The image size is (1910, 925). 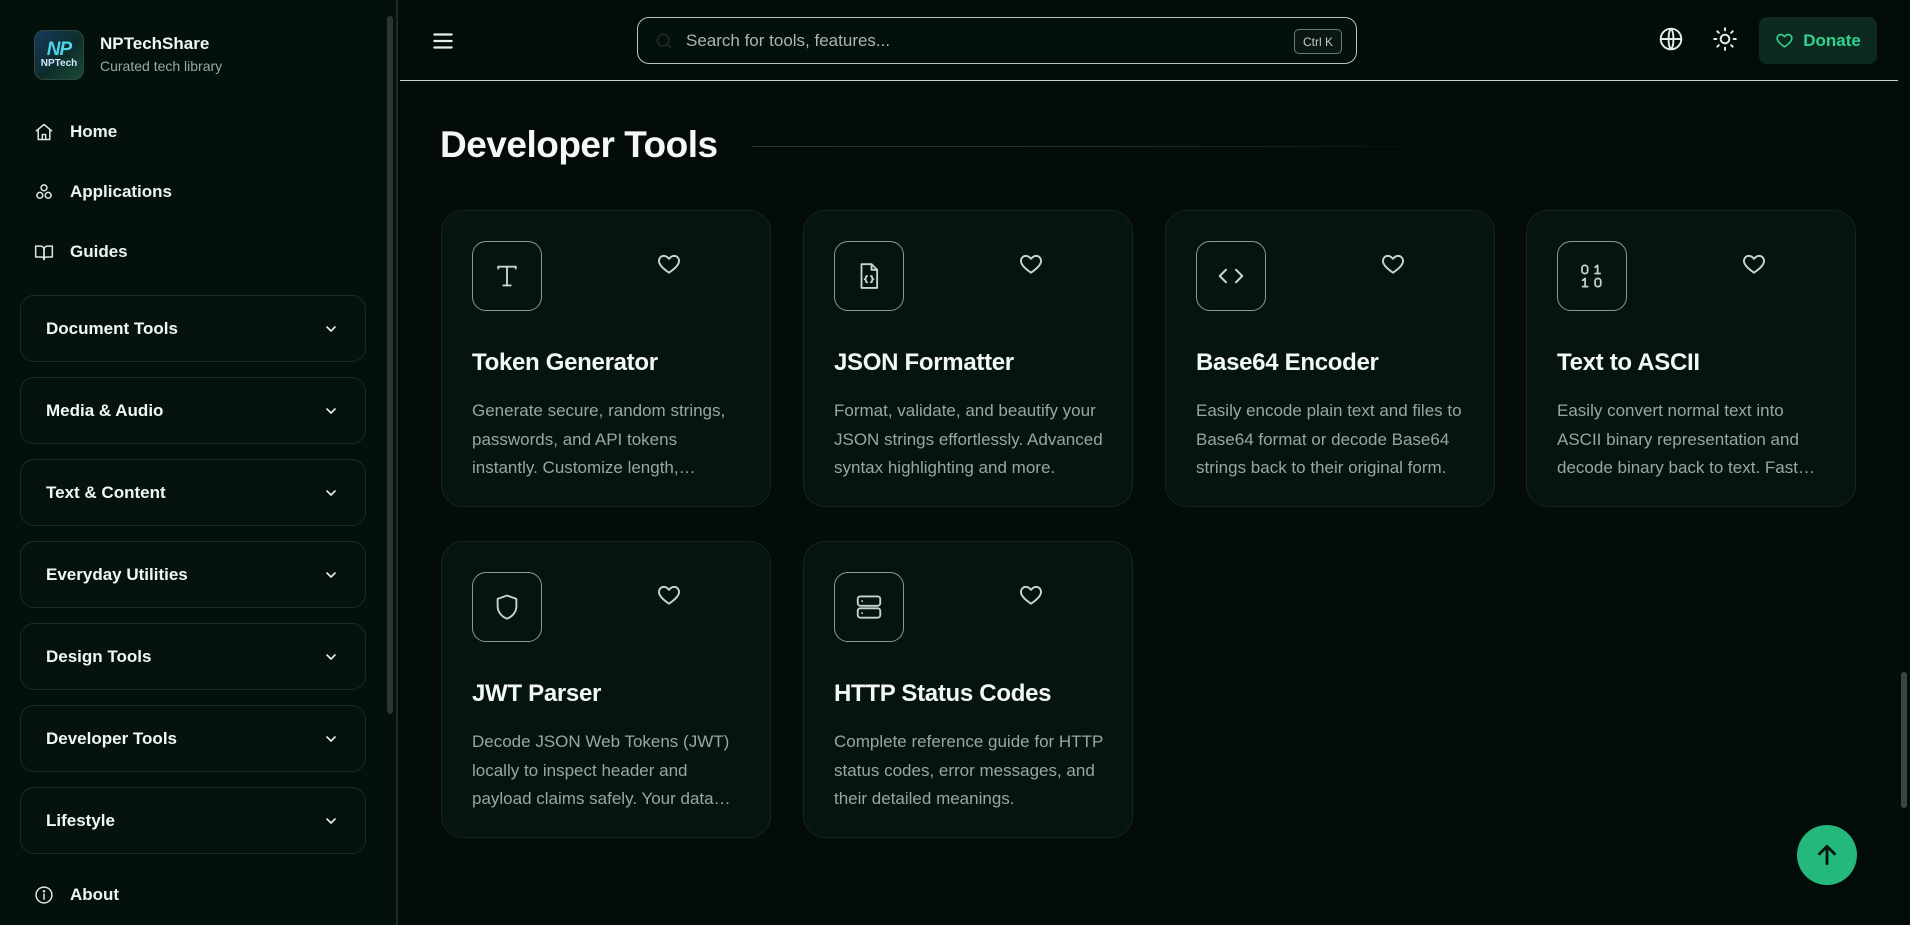 I want to click on group-lifestyle: Lifestyle, so click(x=193, y=820).